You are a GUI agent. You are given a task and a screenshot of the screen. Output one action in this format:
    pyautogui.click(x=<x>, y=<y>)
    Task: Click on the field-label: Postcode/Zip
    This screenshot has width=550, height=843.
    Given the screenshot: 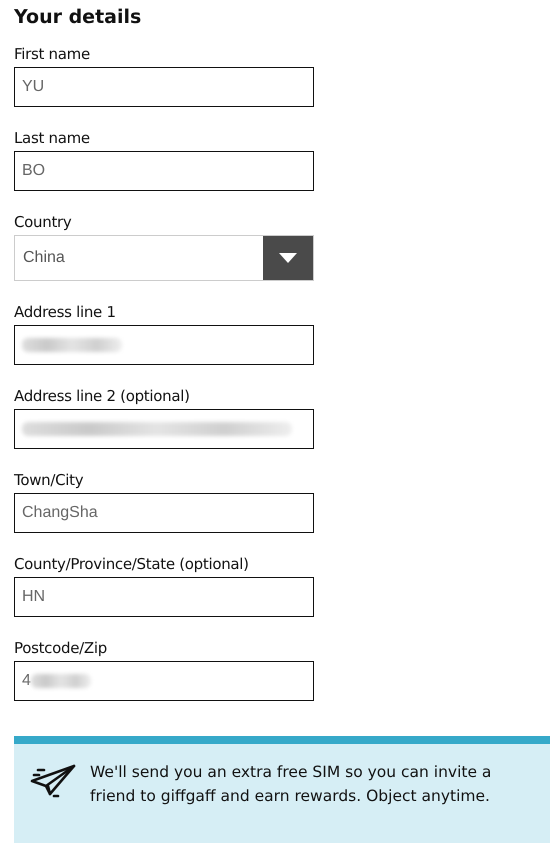 What is the action you would take?
    pyautogui.click(x=60, y=648)
    